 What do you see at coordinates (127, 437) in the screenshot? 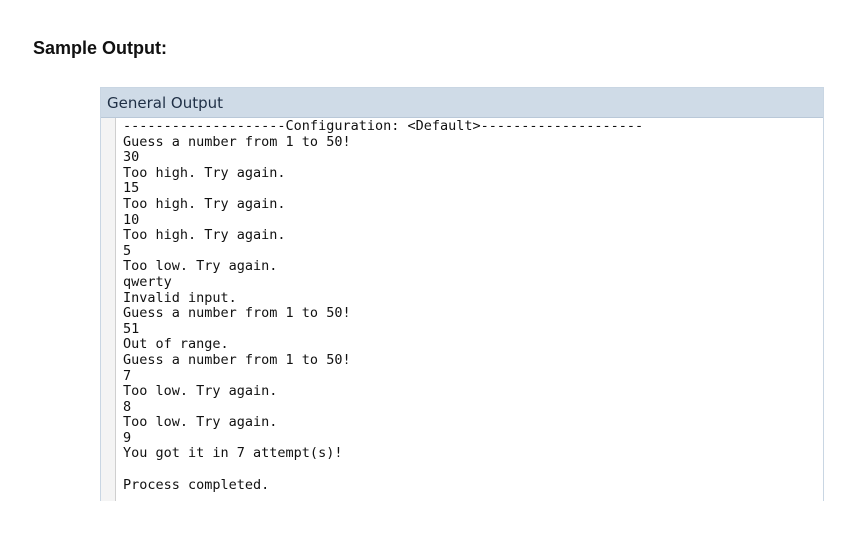
I see `console-line: 9` at bounding box center [127, 437].